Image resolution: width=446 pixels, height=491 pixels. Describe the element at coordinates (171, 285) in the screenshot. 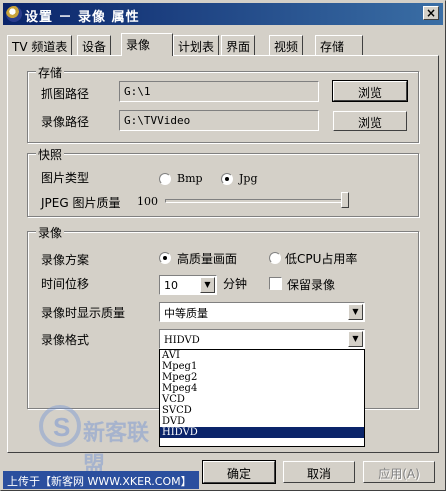

I see `time-shift-value: 10` at that location.